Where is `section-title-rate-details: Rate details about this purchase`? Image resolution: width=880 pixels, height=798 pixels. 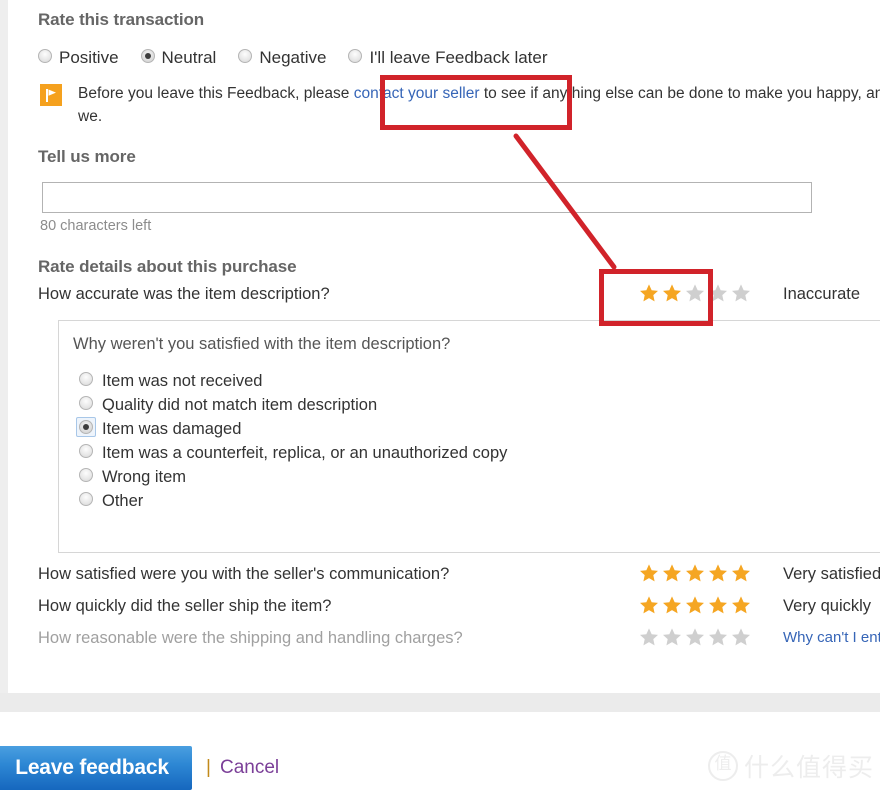 section-title-rate-details: Rate details about this purchase is located at coordinates (167, 266).